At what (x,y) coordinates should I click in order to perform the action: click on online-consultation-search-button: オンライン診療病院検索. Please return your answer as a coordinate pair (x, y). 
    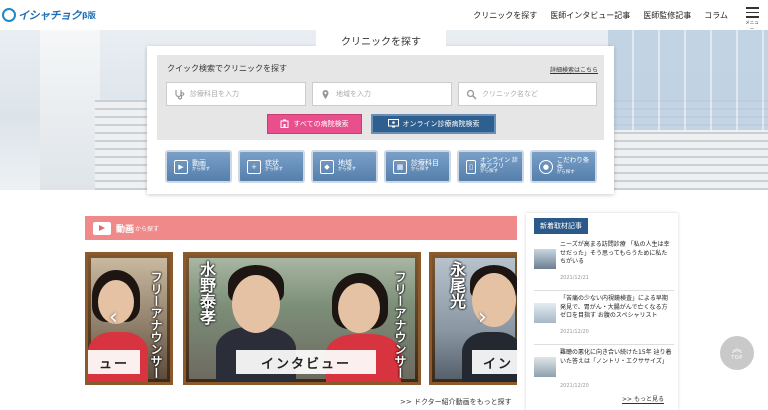
    Looking at the image, I should click on (433, 124).